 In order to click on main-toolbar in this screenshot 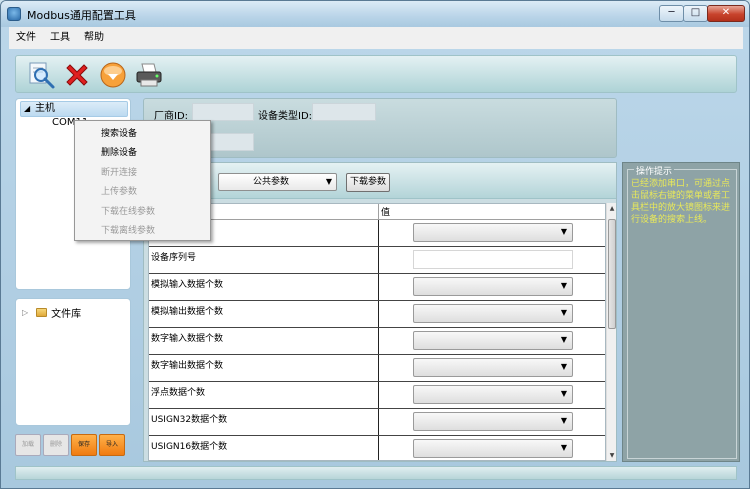, I will do `click(376, 74)`.